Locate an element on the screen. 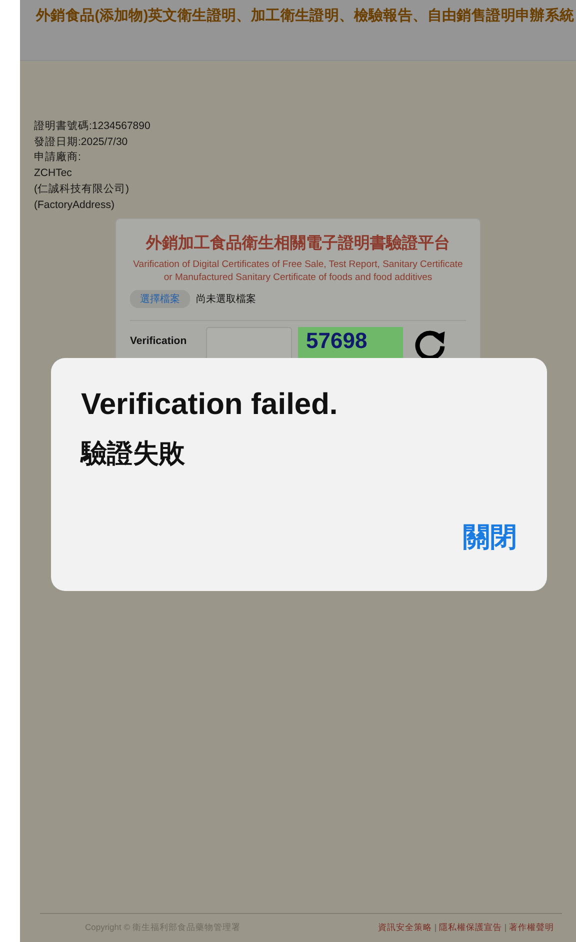 The image size is (576, 942). certificate-info-line: 申請廠商: is located at coordinates (58, 158).